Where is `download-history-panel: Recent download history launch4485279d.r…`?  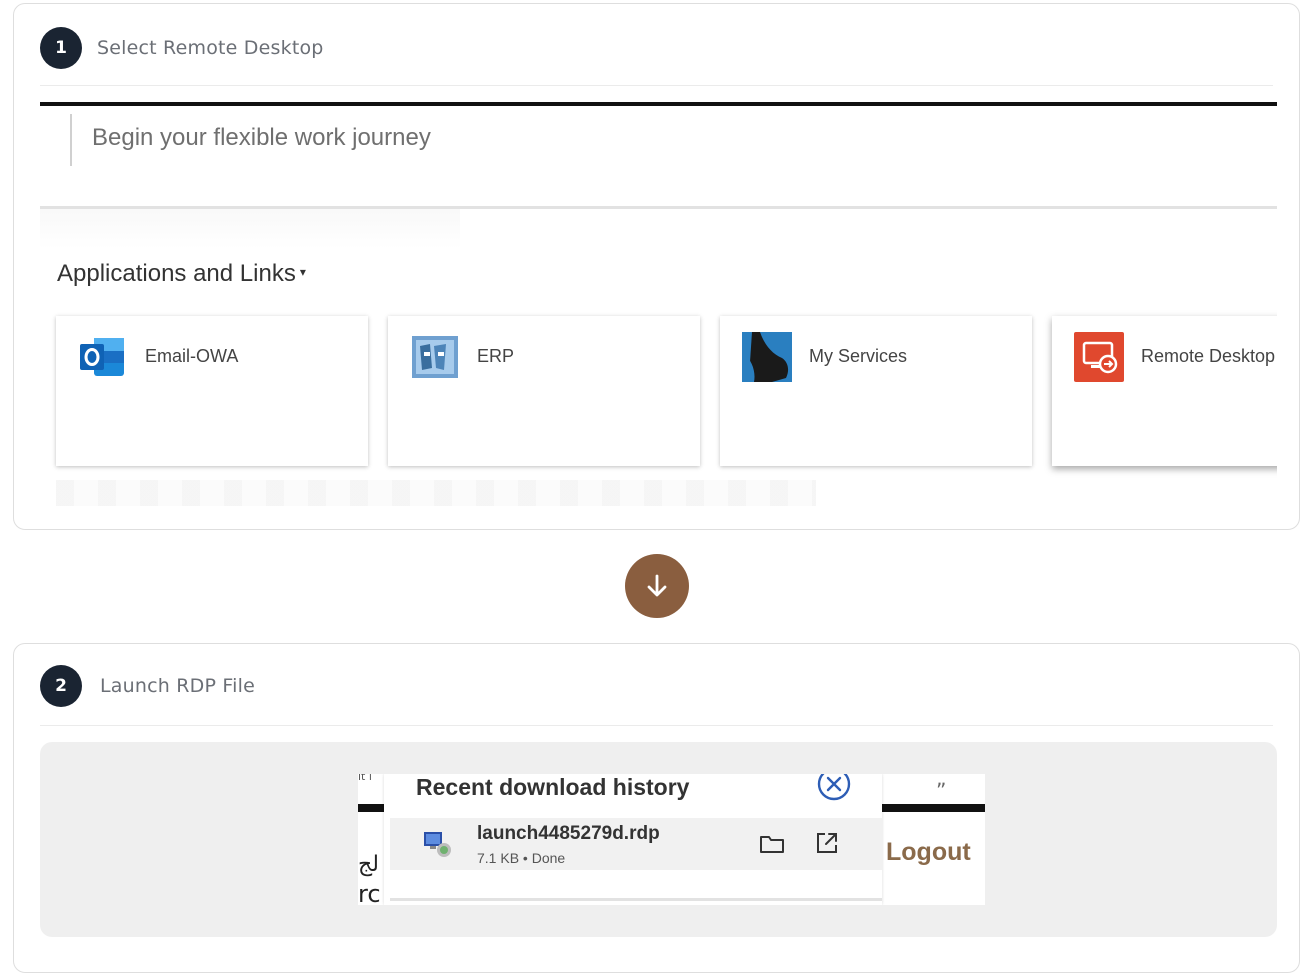
download-history-panel: Recent download history launch4485279d.r… is located at coordinates (633, 839).